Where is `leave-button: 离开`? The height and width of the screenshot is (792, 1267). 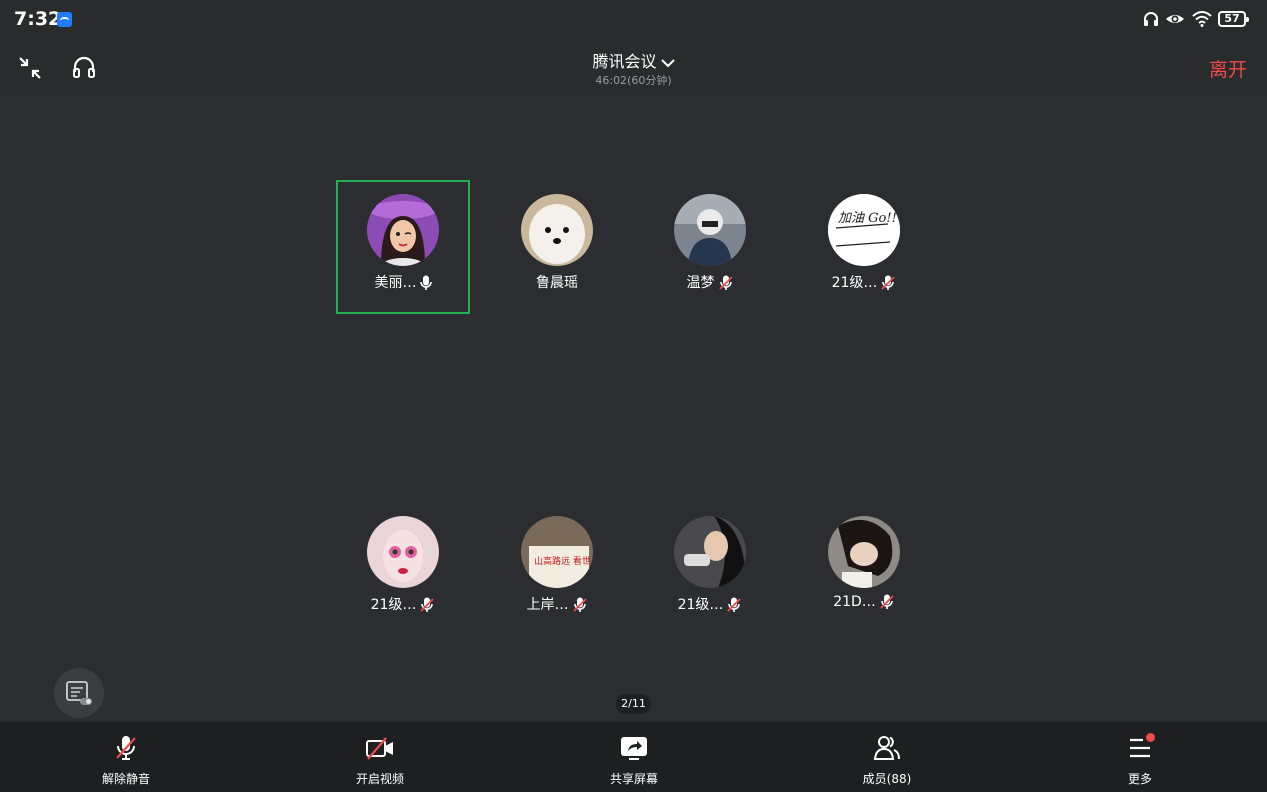
leave-button: 离开 is located at coordinates (1228, 68).